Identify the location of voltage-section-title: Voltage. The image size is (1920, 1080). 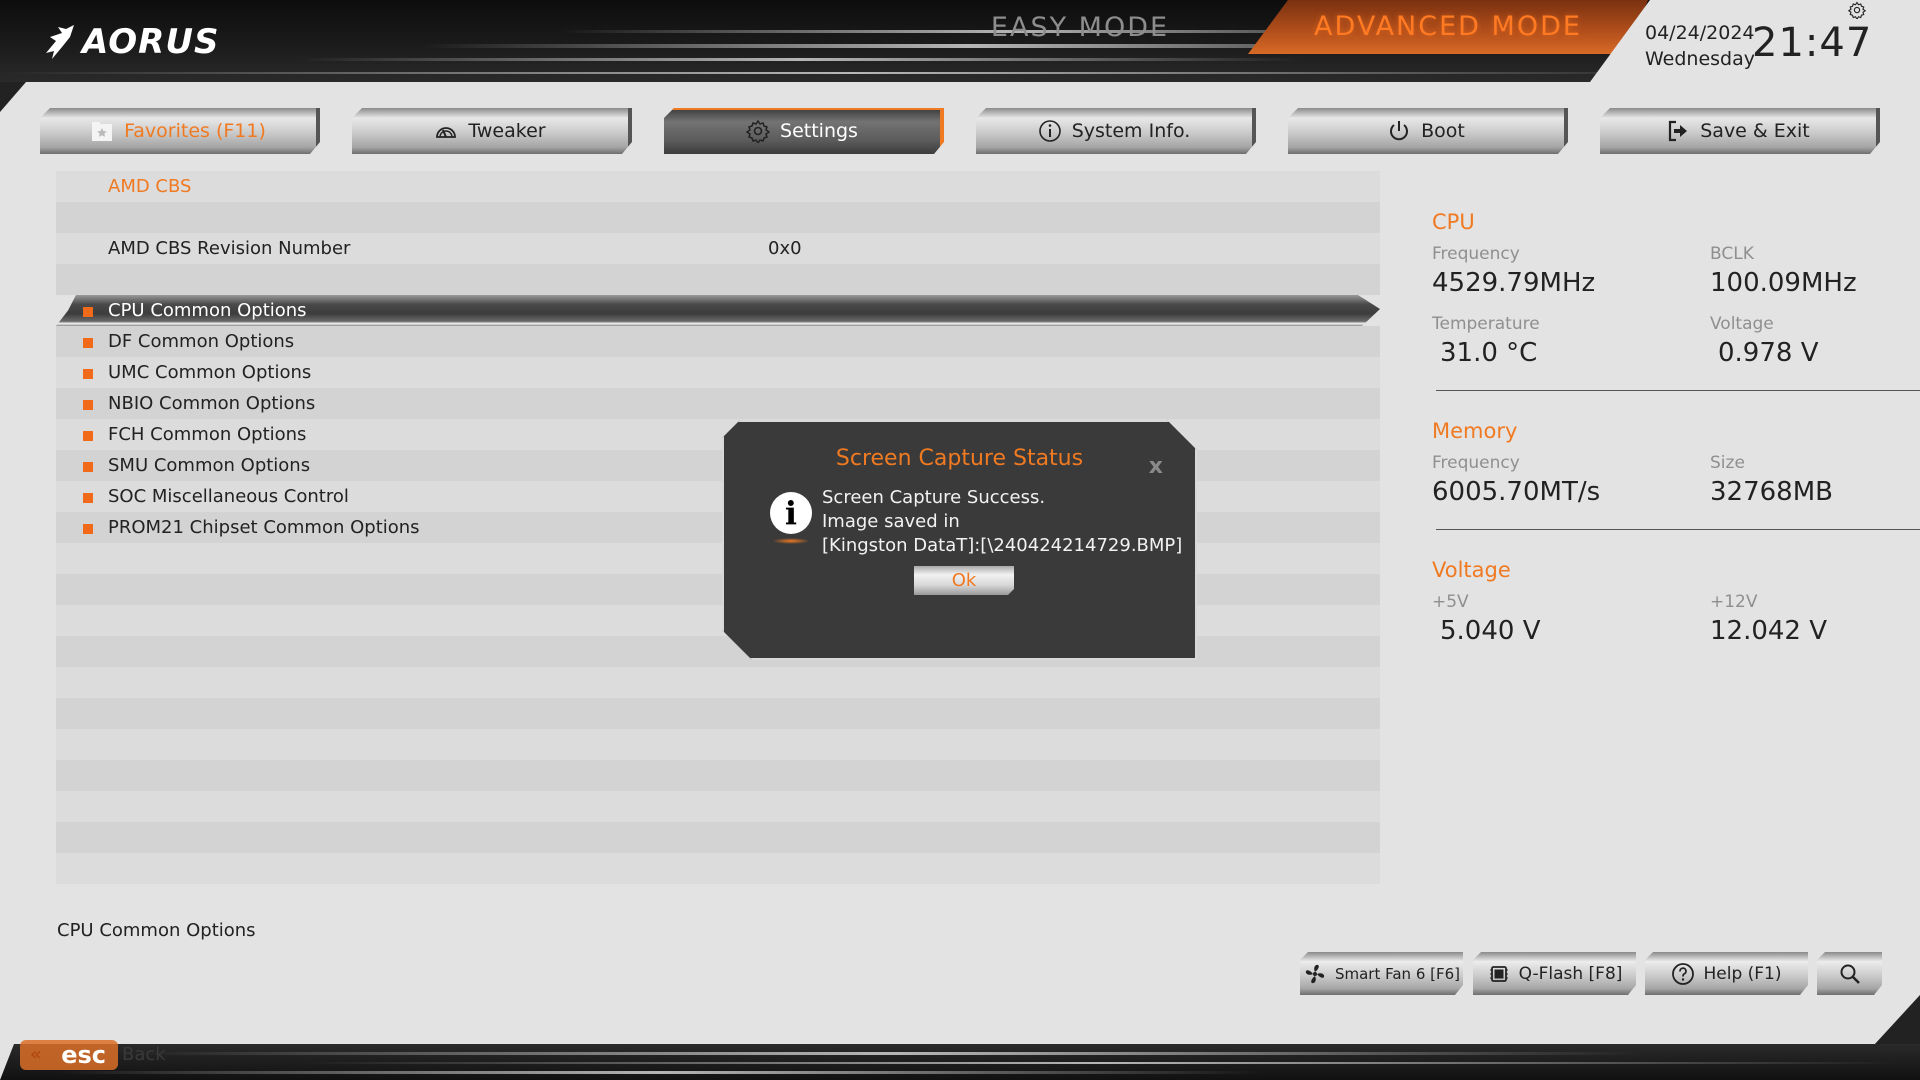
(1471, 570).